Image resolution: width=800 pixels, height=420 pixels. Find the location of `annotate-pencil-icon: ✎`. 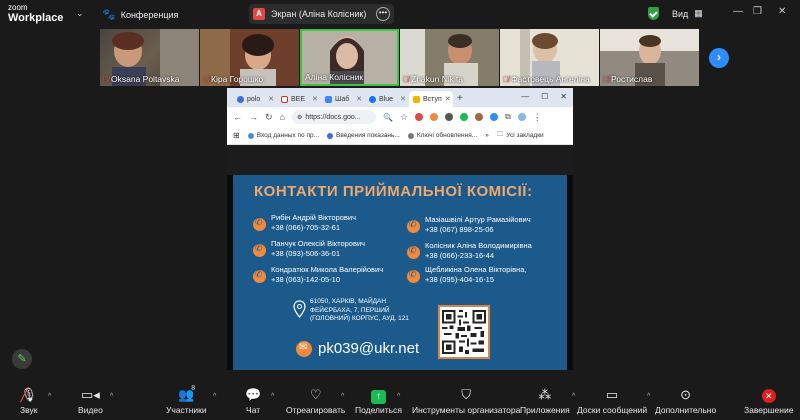

annotate-pencil-icon: ✎ is located at coordinates (22, 359).